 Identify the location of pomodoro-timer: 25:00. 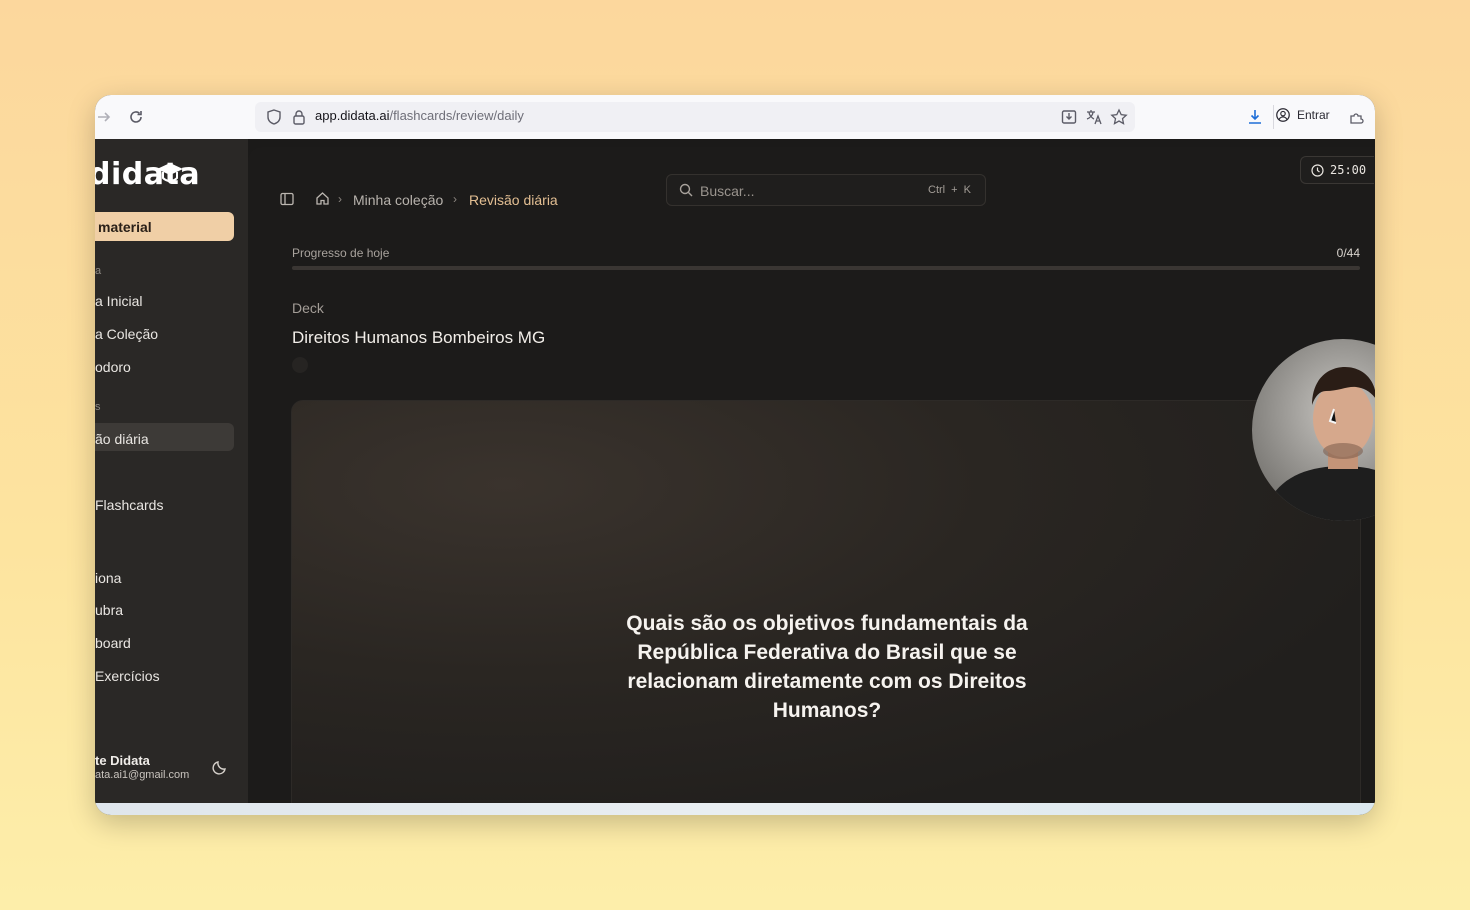
(1337, 170).